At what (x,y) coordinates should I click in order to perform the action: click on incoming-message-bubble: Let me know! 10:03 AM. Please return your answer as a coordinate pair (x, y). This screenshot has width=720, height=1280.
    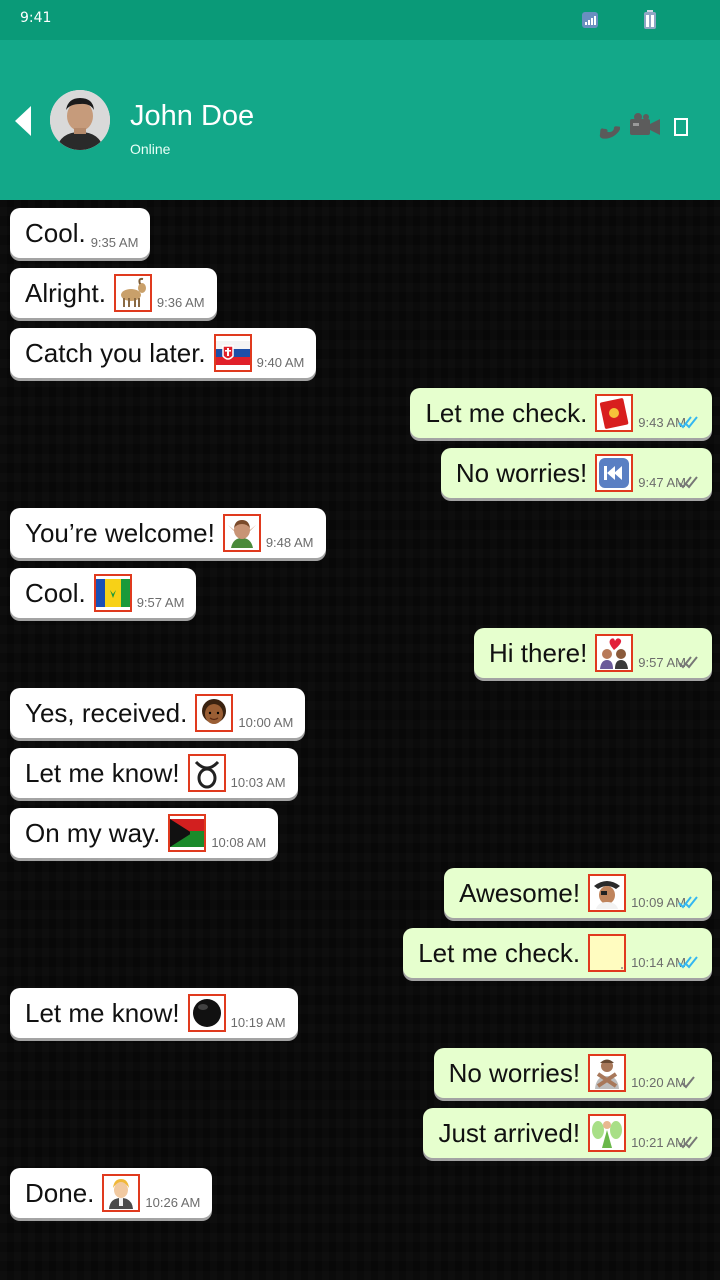
    Looking at the image, I should click on (154, 773).